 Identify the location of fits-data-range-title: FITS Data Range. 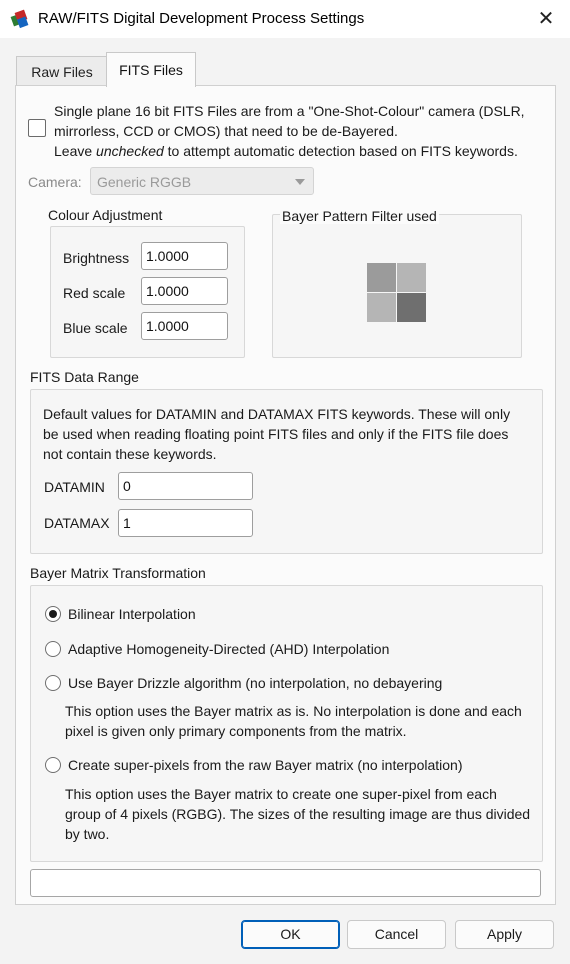
(84, 377).